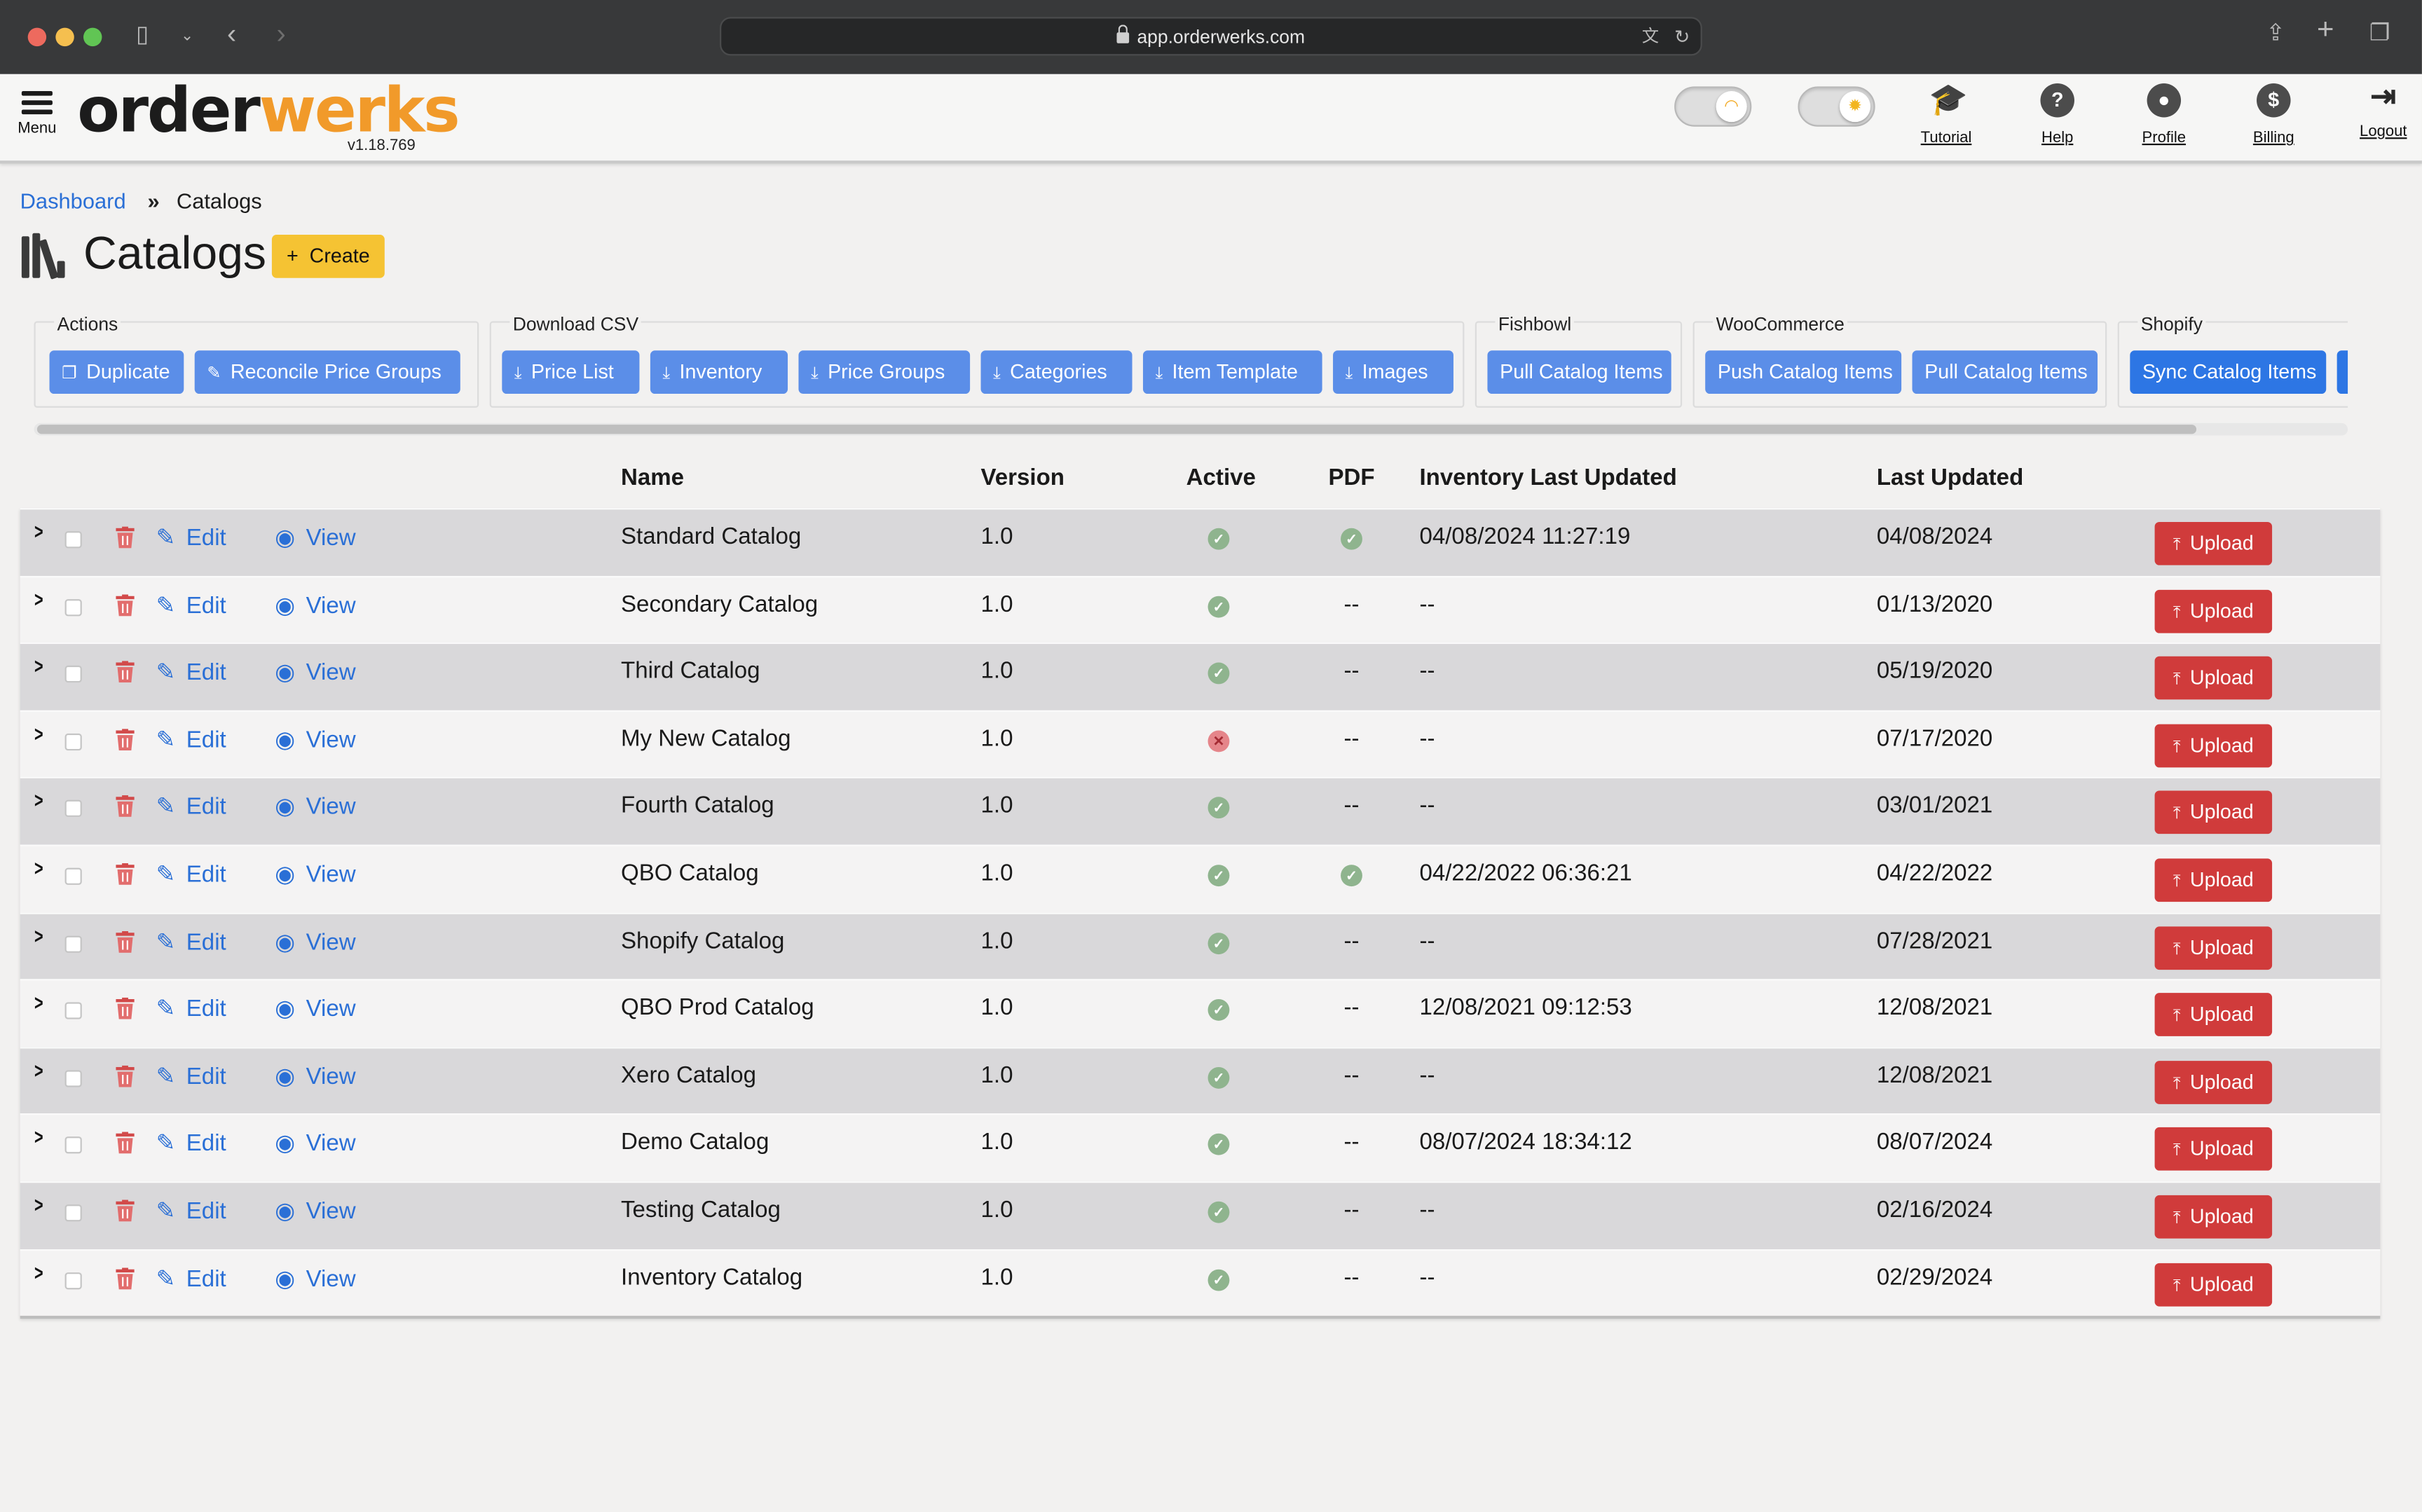  Describe the element at coordinates (1713, 106) in the screenshot. I see `wifi-toggle: ◠` at that location.